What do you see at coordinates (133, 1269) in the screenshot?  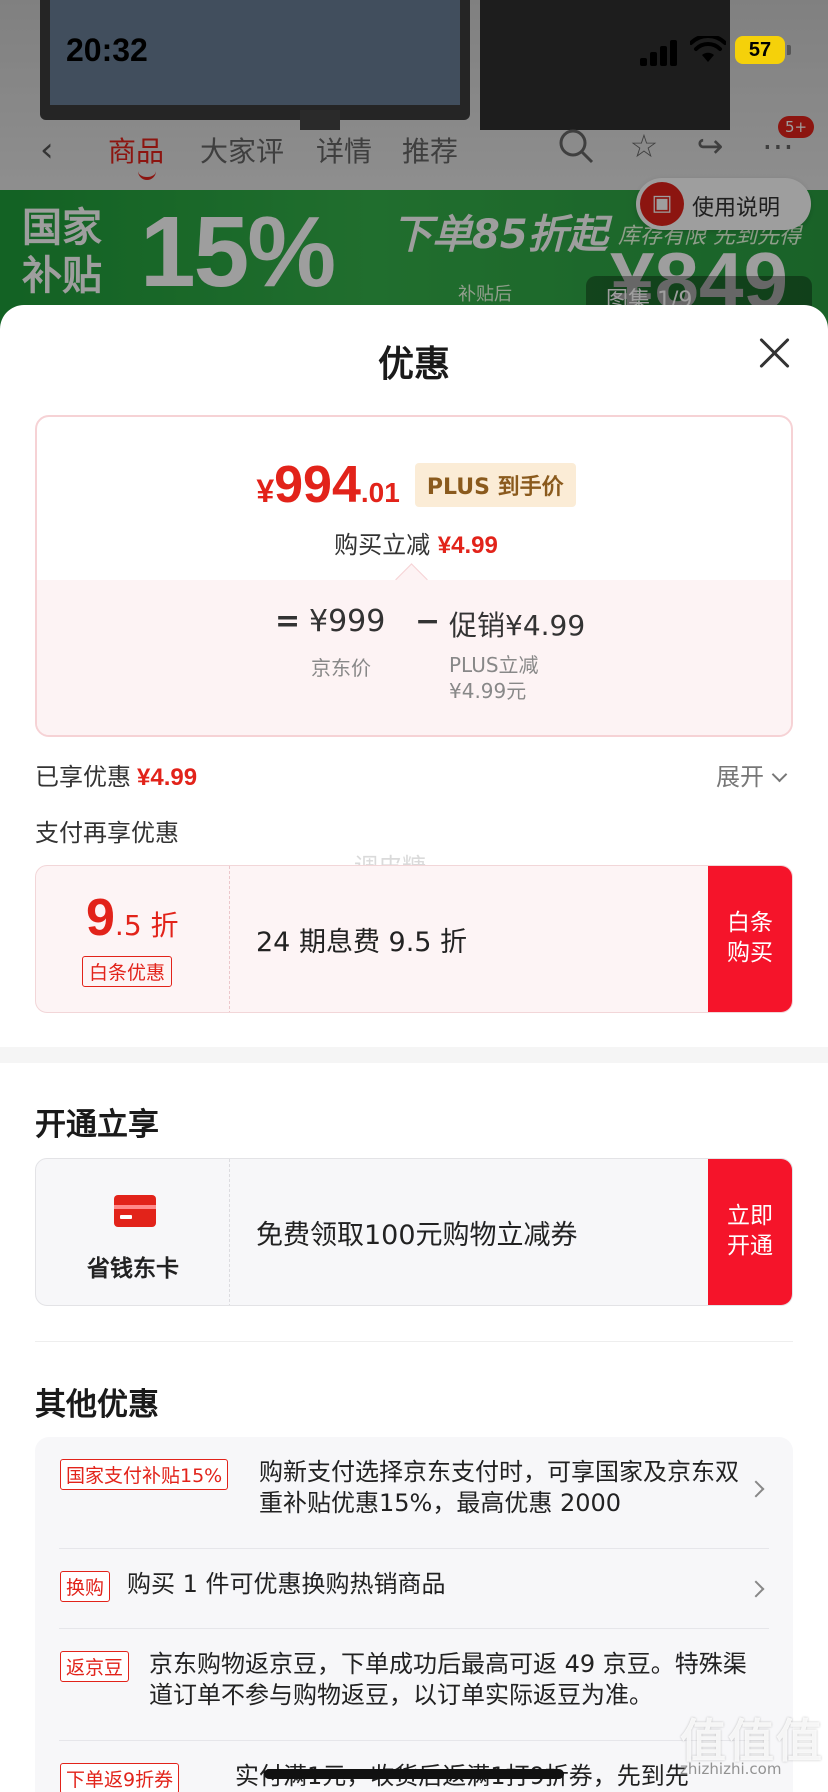 I see `dongka-name: 省钱东卡` at bounding box center [133, 1269].